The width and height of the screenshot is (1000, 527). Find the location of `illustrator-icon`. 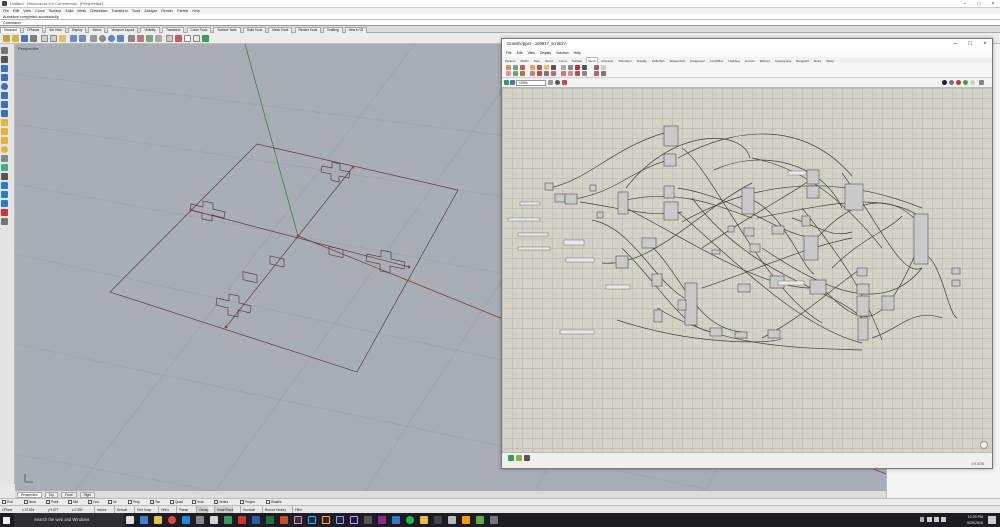

illustrator-icon is located at coordinates (326, 520).